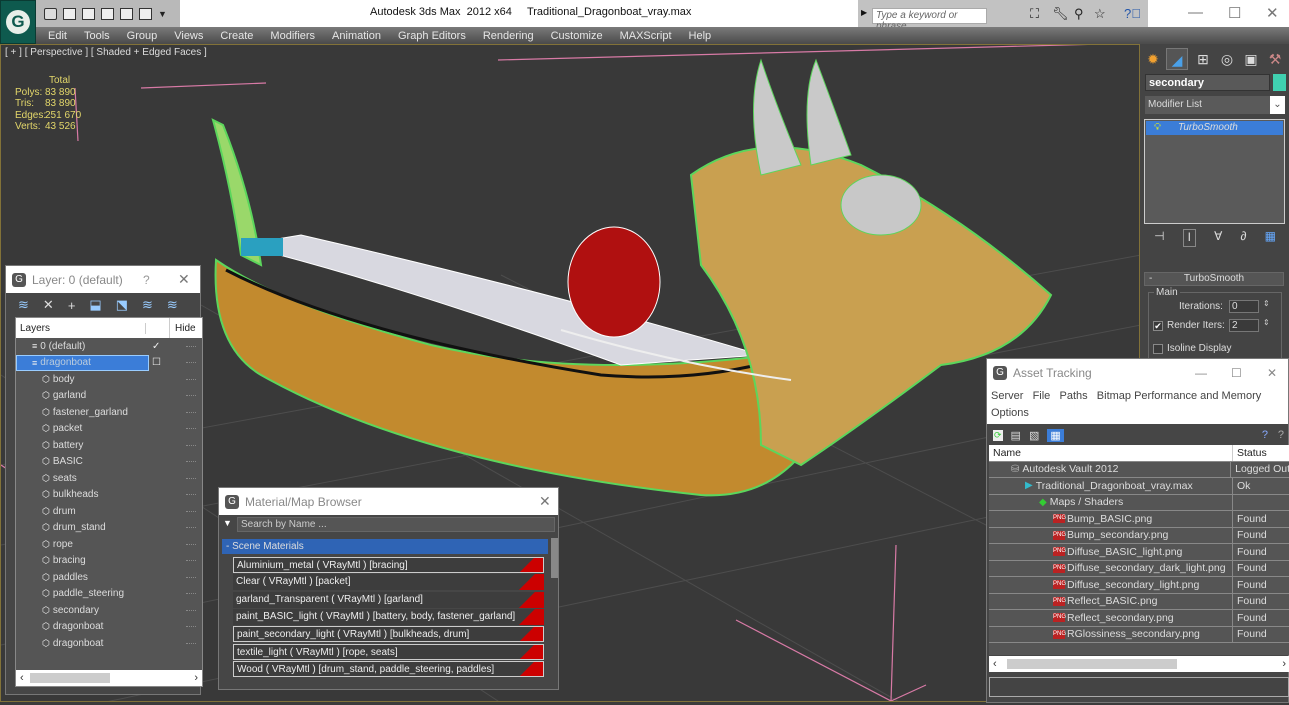 This screenshot has height=705, width=1289. Describe the element at coordinates (1218, 238) in the screenshot. I see `make-unique-icon: ∀` at that location.